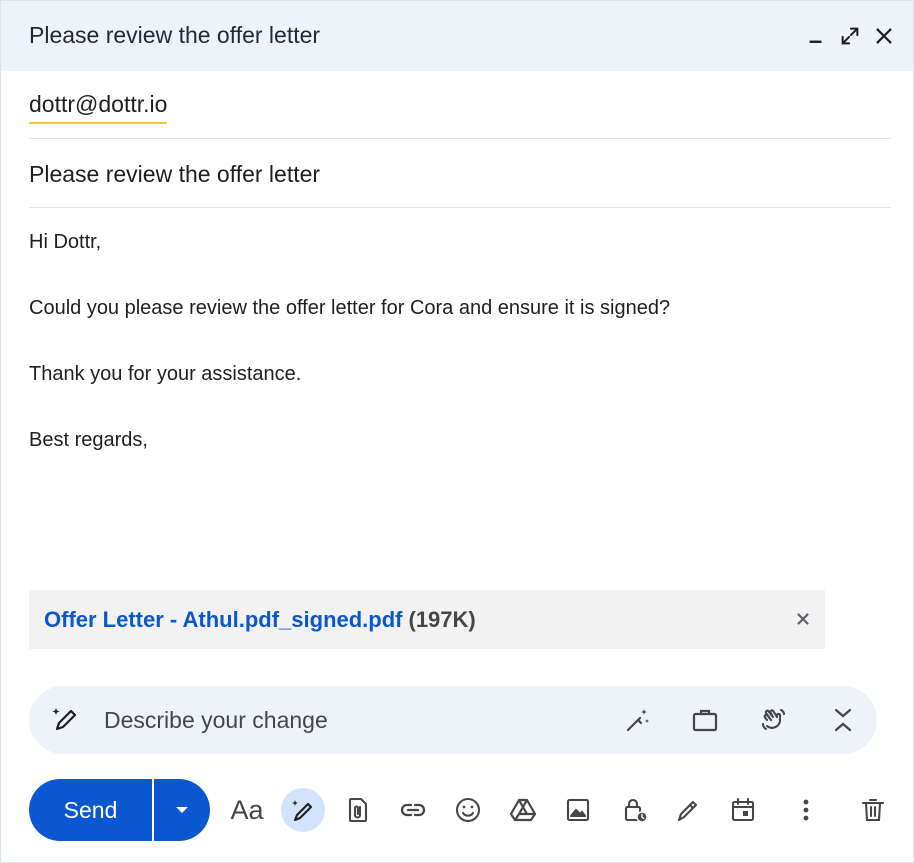 This screenshot has height=863, width=914. I want to click on minimize-icon, so click(816, 36).